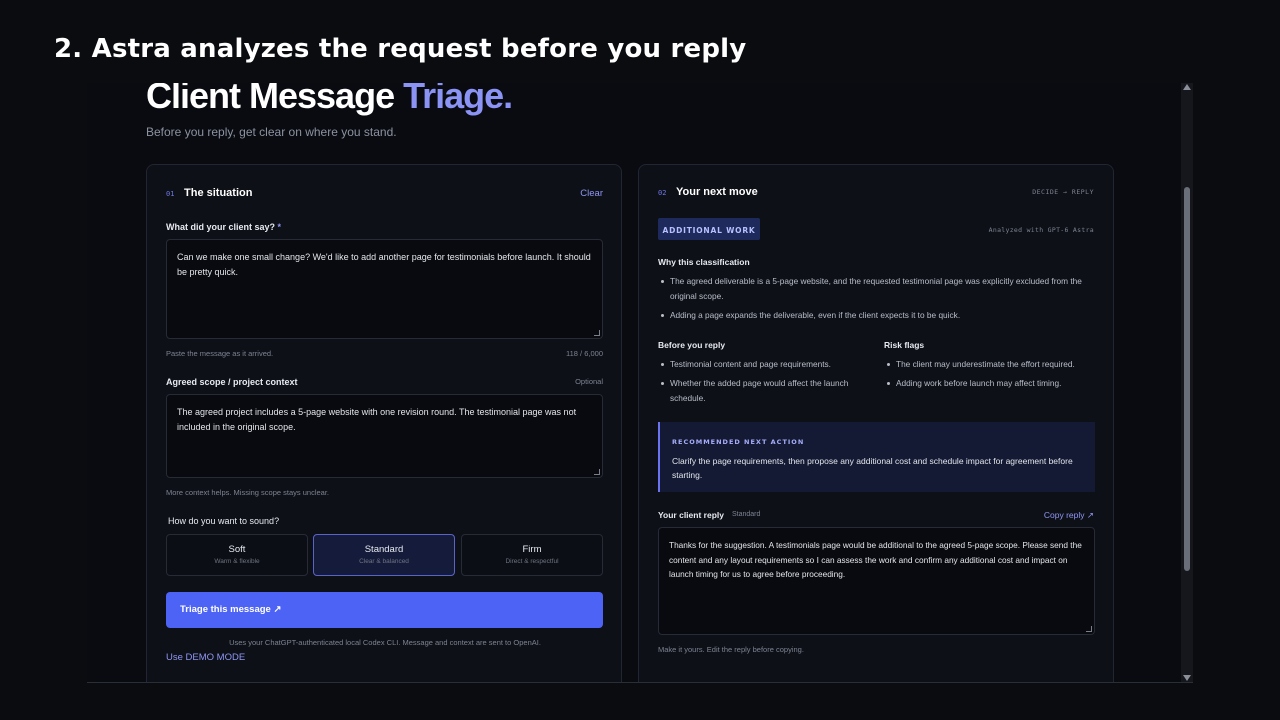 The width and height of the screenshot is (1280, 720). I want to click on character-counter: 118 / 6,000, so click(584, 353).